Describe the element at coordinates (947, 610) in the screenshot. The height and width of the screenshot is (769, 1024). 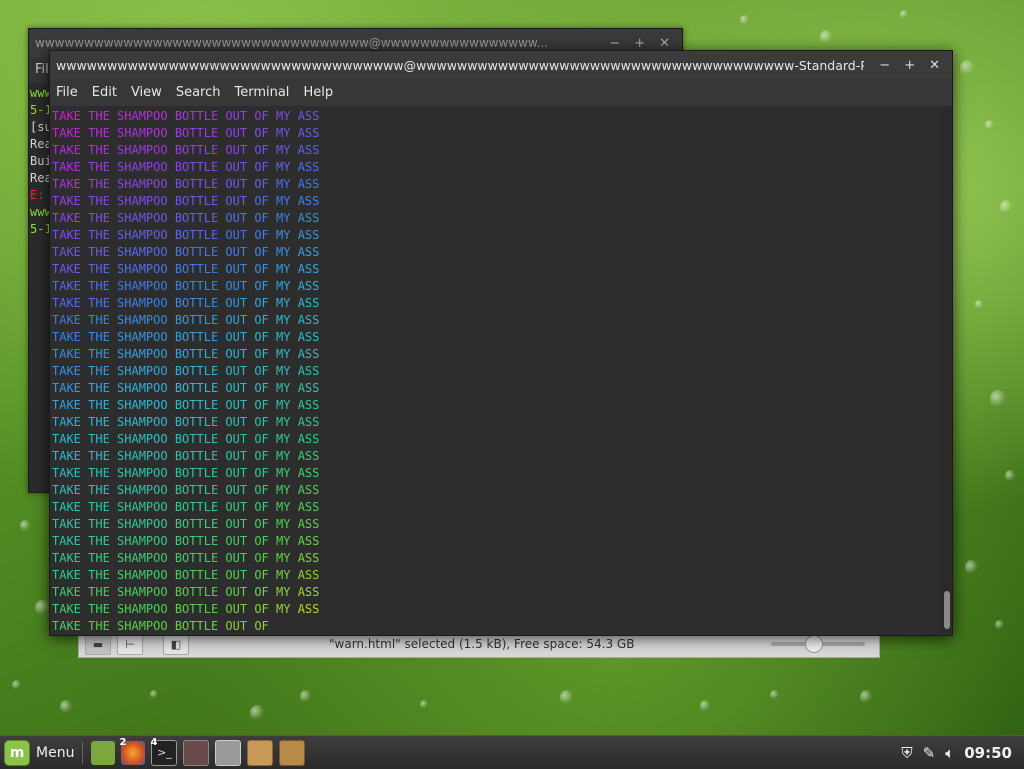
I see `scrollbar-thumb` at that location.